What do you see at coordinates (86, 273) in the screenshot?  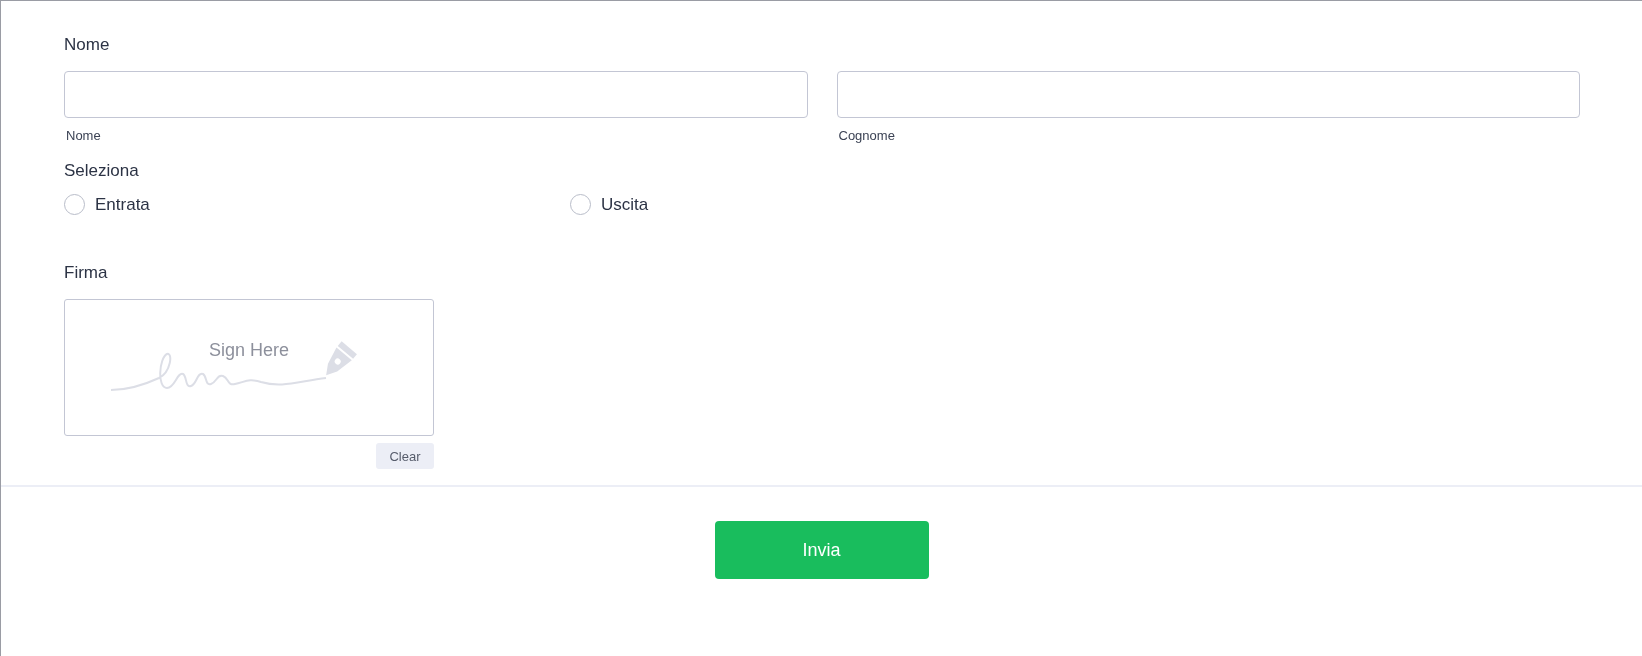 I see `section-label: Firma` at bounding box center [86, 273].